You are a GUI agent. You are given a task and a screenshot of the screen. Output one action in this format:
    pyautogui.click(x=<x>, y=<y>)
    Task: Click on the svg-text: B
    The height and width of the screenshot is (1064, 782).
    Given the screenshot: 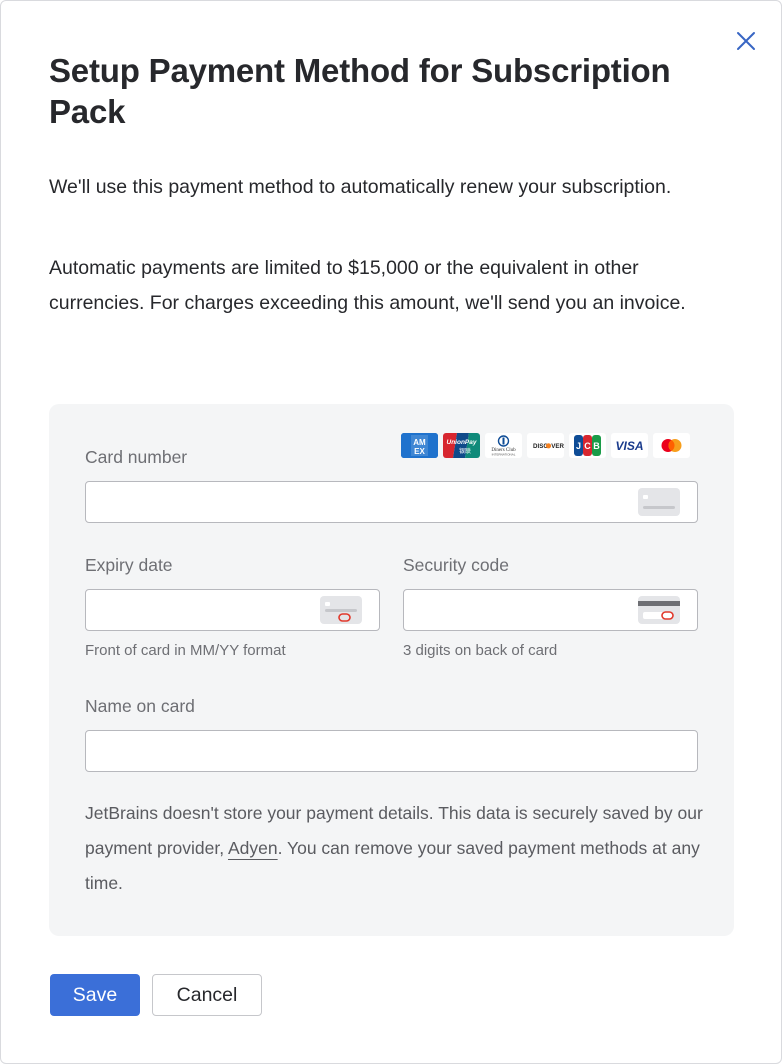 What is the action you would take?
    pyautogui.click(x=596, y=446)
    